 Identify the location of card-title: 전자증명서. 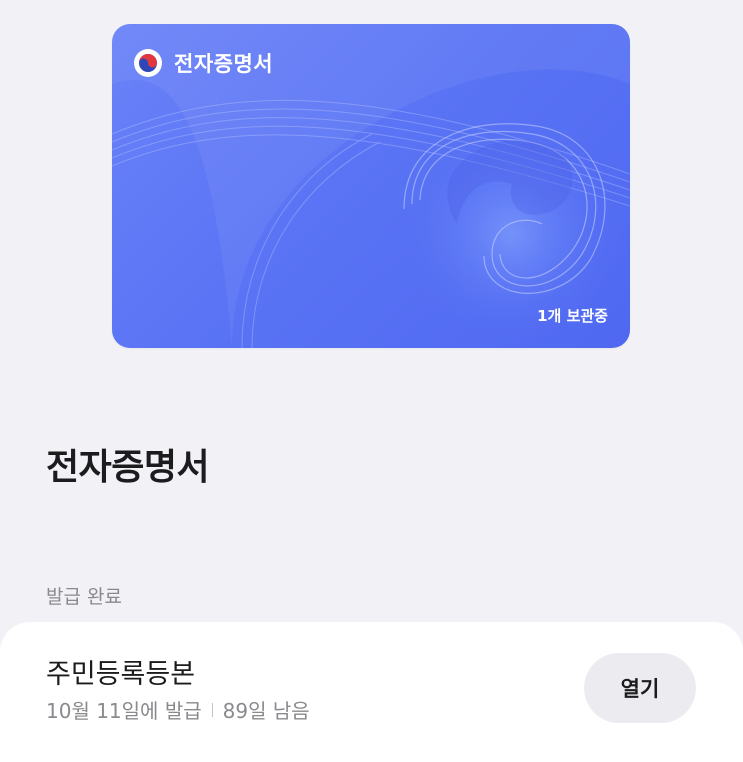
(224, 64).